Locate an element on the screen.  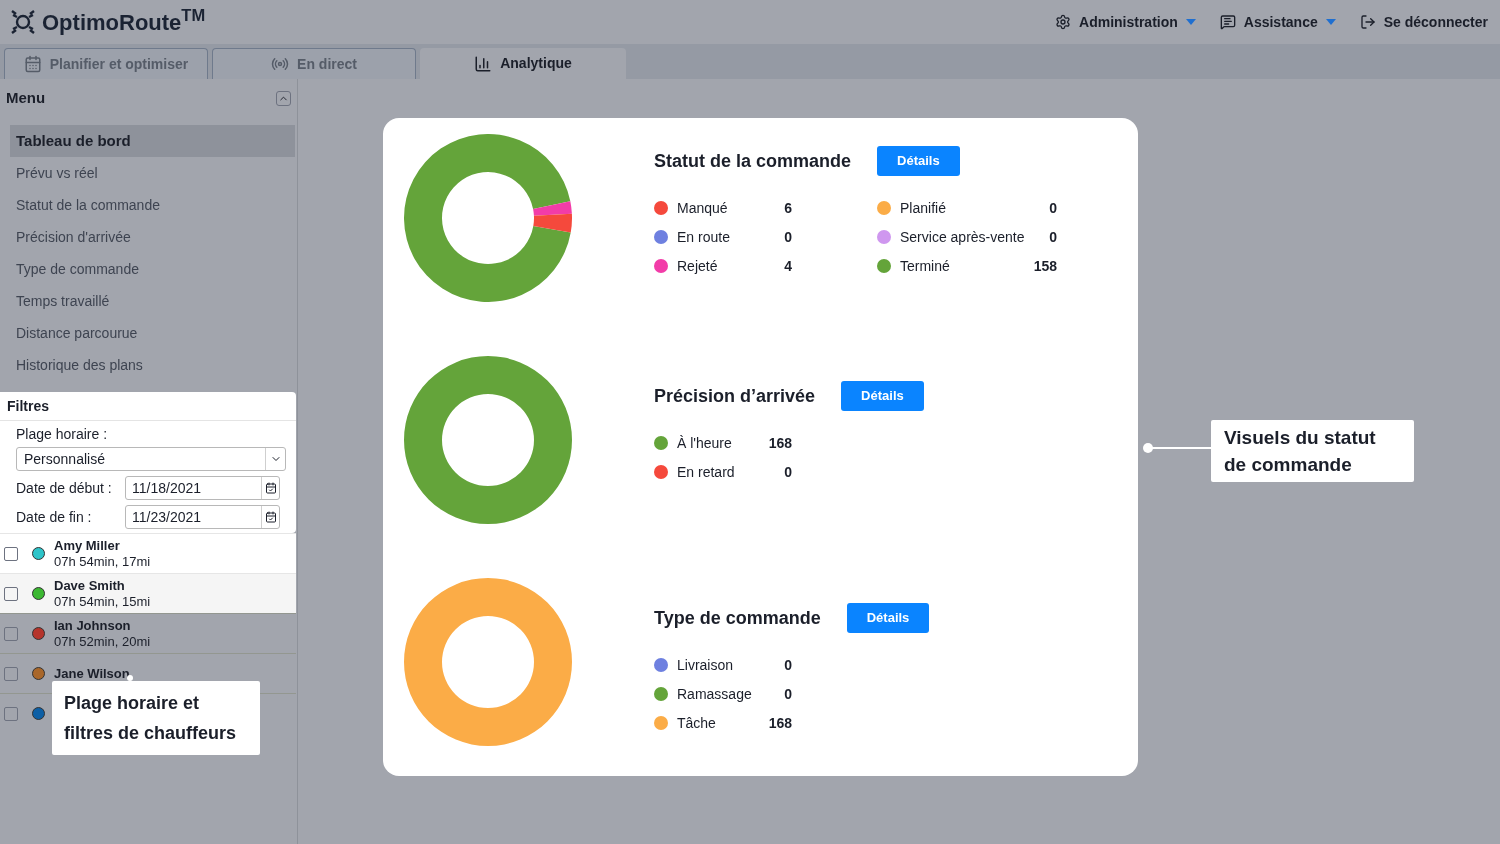
legend-label: Ramassage is located at coordinates (714, 694).